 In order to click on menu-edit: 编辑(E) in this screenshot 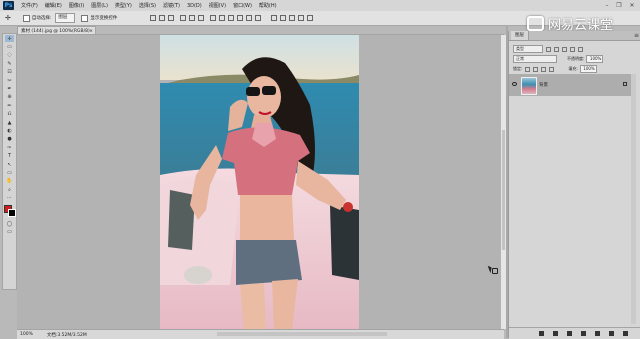, I will do `click(53, 5)`.